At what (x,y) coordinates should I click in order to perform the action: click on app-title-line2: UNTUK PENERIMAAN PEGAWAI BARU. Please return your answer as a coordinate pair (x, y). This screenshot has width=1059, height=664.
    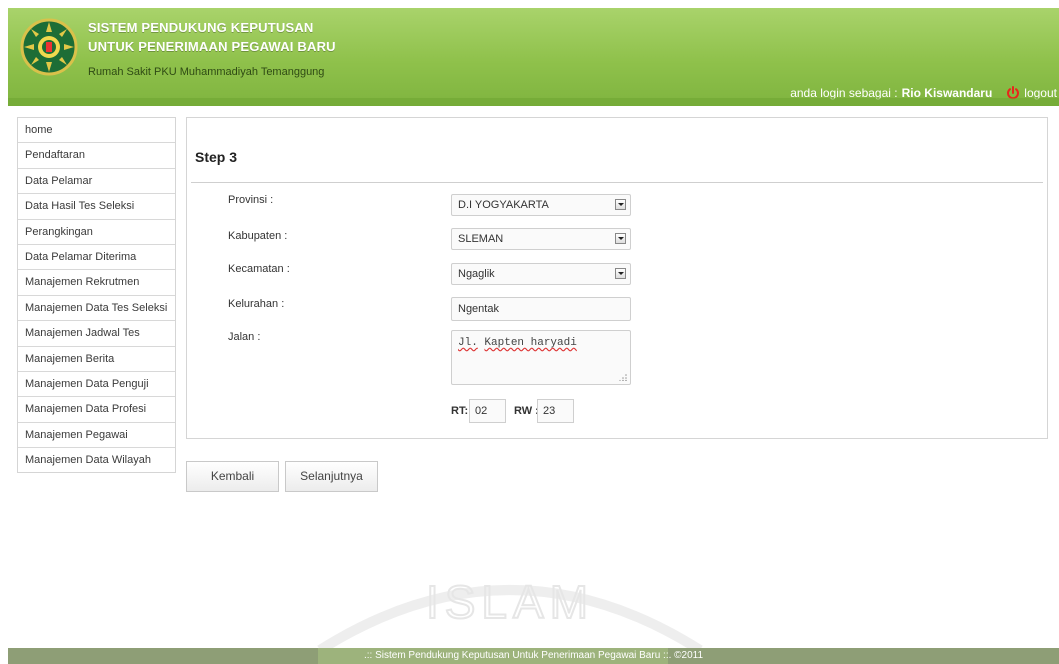
    Looking at the image, I should click on (212, 46).